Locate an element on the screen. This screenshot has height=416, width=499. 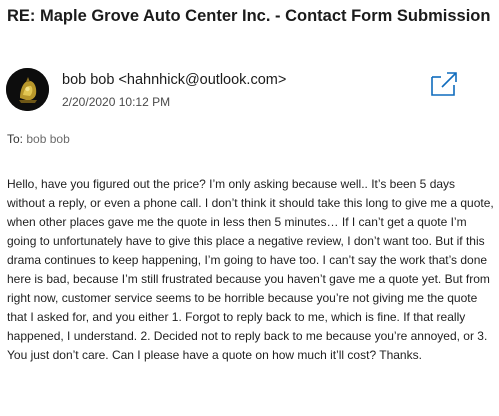
open-in-new-window-icon is located at coordinates (444, 84).